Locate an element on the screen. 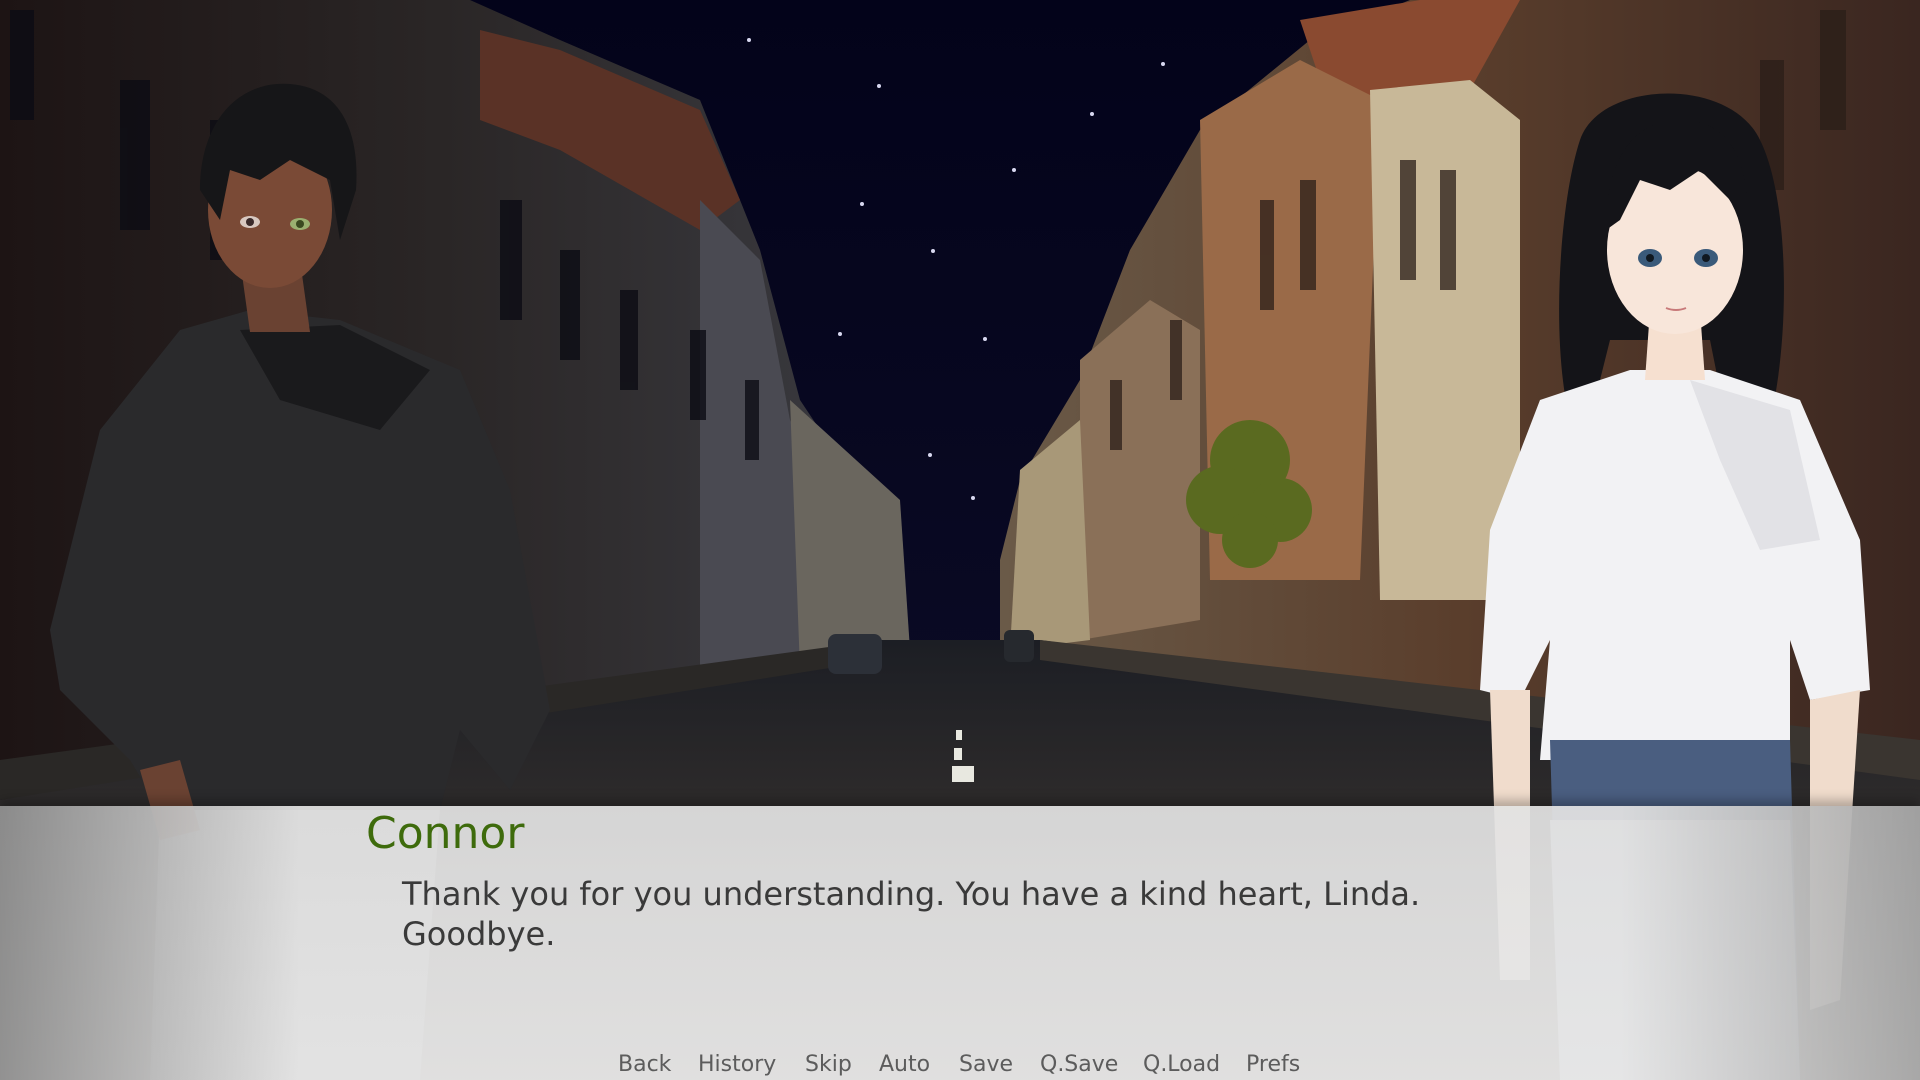 The height and width of the screenshot is (1080, 1920). history-button: History is located at coordinates (737, 1064).